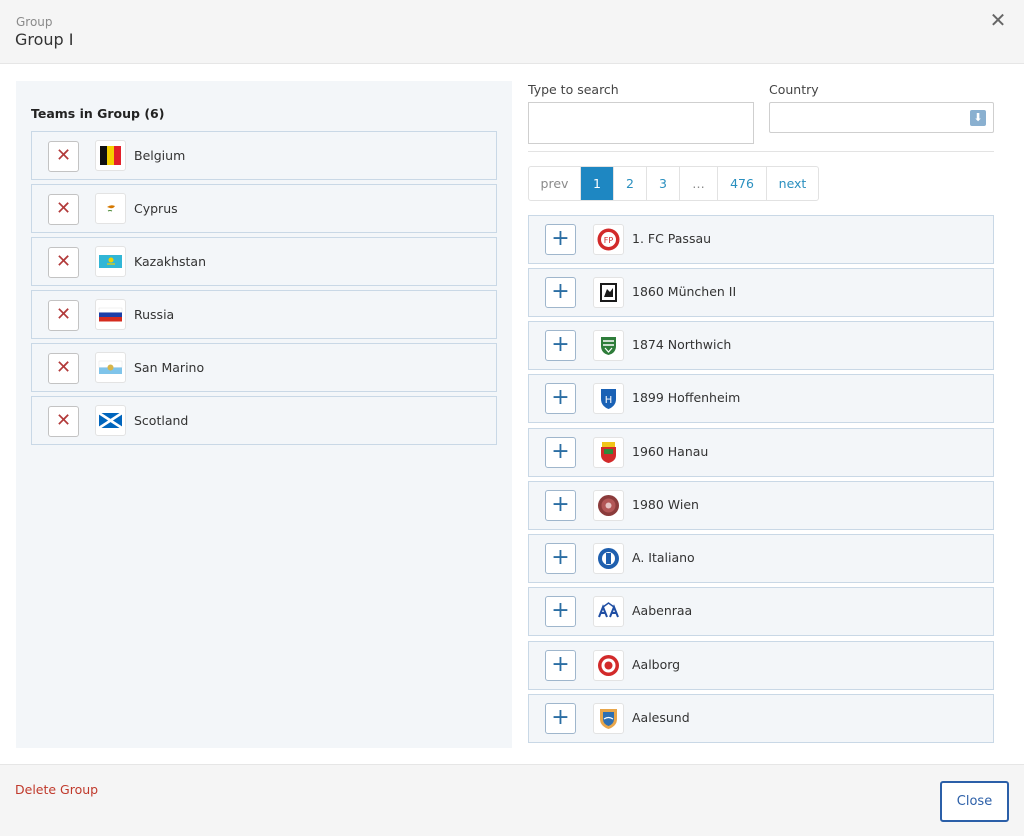 This screenshot has height=836, width=1024. Describe the element at coordinates (761, 718) in the screenshot. I see `club-row: + Aalesund` at that location.